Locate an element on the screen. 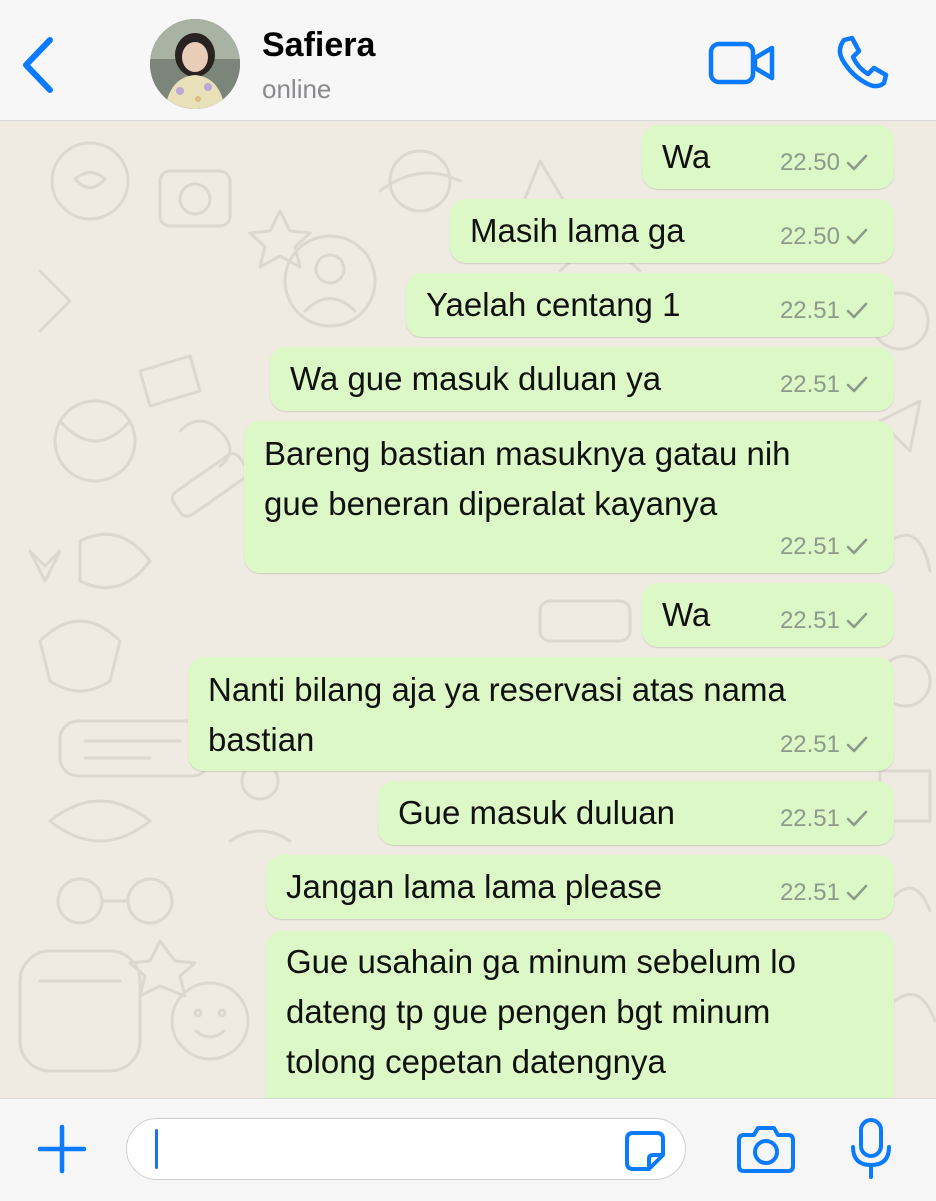  message-bubble: Jangan lama lama please 22.51 is located at coordinates (580, 887).